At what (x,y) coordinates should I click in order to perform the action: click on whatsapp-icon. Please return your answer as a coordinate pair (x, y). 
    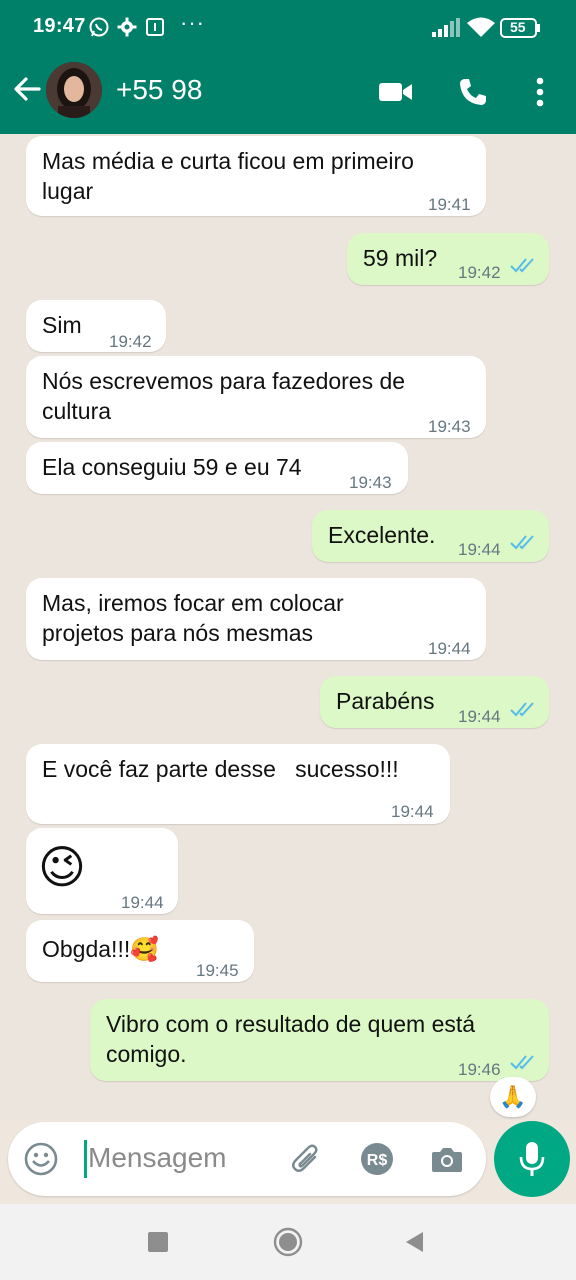
    Looking at the image, I should click on (99, 27).